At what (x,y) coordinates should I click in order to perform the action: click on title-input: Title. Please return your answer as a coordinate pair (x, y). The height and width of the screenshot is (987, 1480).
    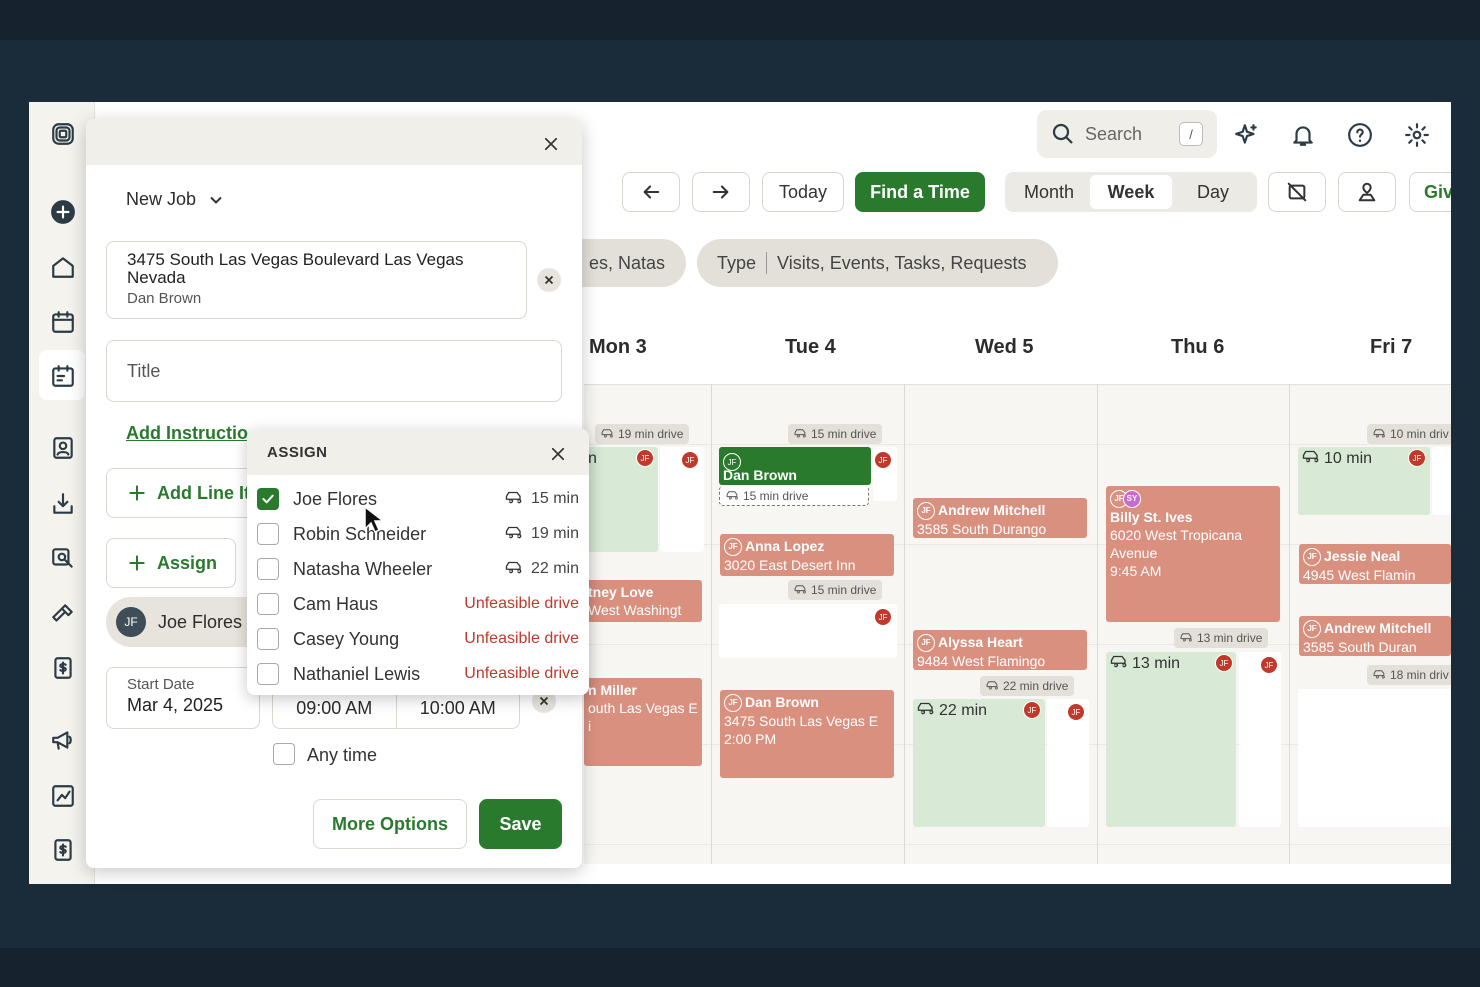
    Looking at the image, I should click on (334, 371).